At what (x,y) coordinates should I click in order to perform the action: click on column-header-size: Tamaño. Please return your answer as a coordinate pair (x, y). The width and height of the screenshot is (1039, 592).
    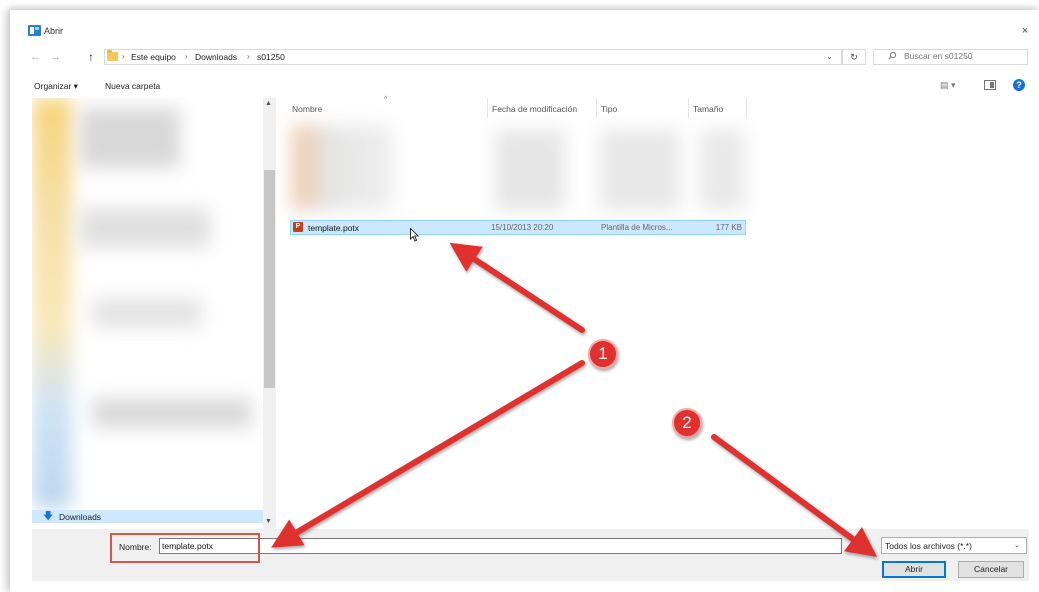
    Looking at the image, I should click on (708, 109).